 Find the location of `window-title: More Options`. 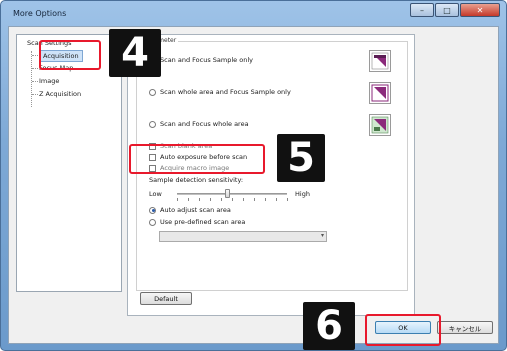

window-title: More Options is located at coordinates (40, 13).